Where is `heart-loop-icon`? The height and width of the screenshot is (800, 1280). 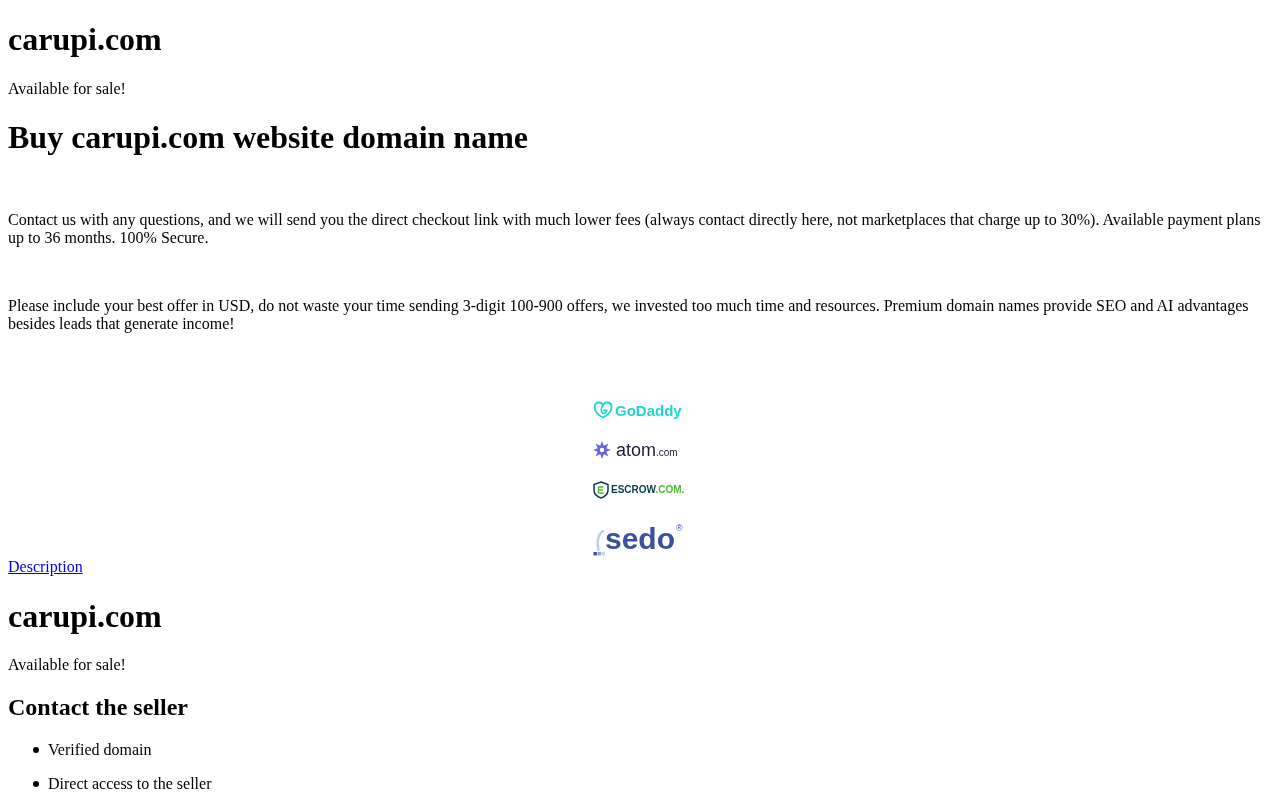
heart-loop-icon is located at coordinates (603, 410).